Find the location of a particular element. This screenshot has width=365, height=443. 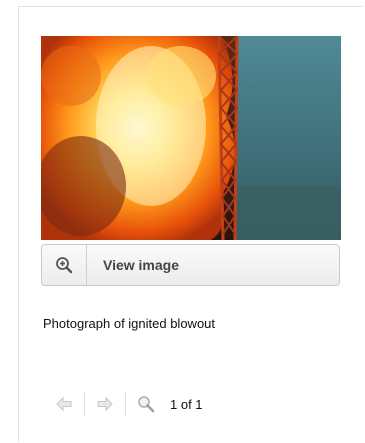

prev-button is located at coordinates (64, 404).